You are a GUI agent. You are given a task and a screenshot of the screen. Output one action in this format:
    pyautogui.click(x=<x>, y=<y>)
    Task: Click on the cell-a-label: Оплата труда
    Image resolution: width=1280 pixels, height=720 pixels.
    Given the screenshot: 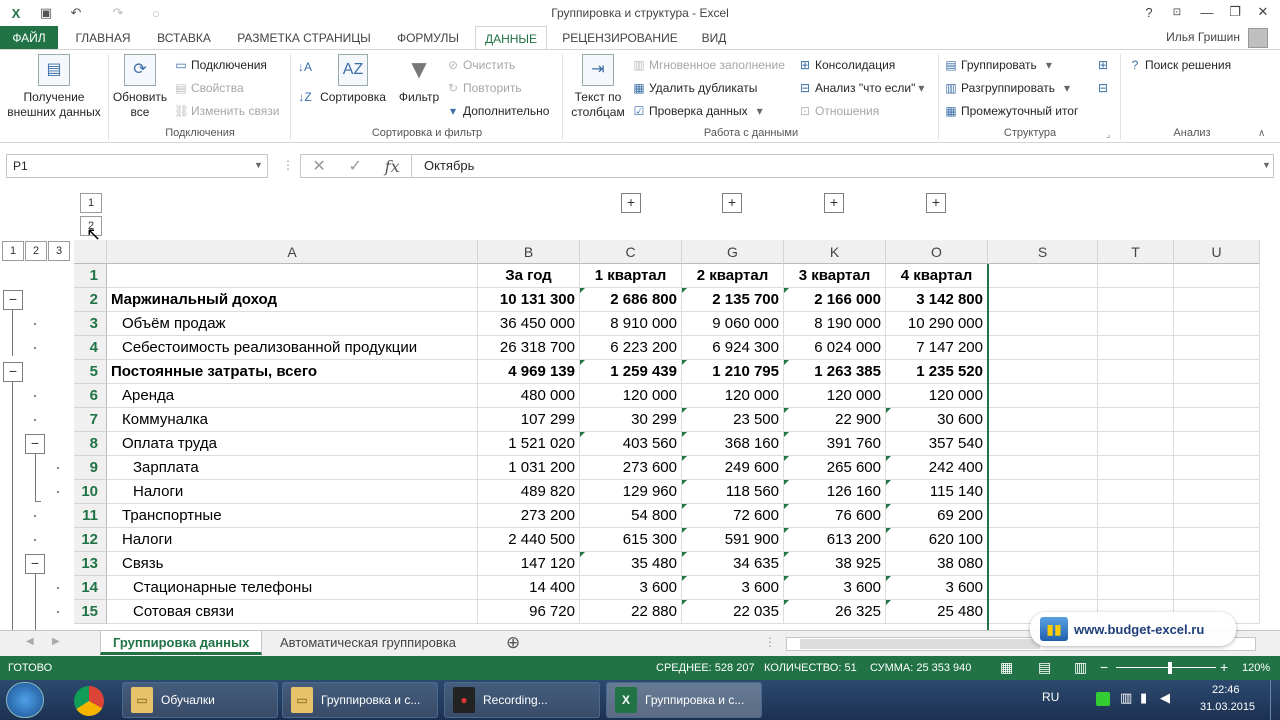 What is the action you would take?
    pyautogui.click(x=292, y=444)
    